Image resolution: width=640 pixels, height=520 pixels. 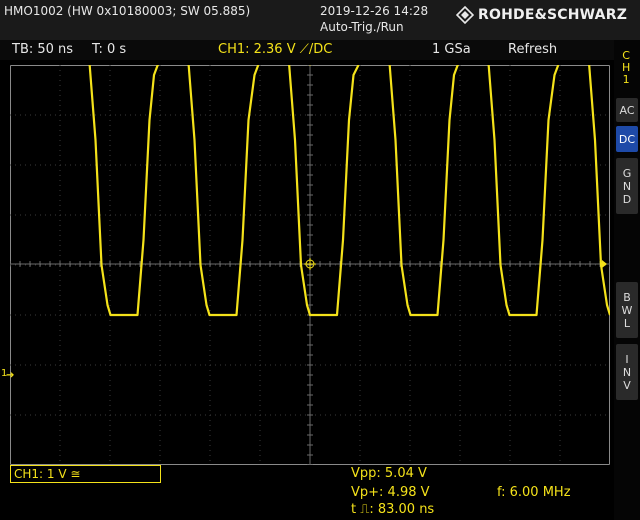 I want to click on invert-button: INV, so click(x=627, y=372).